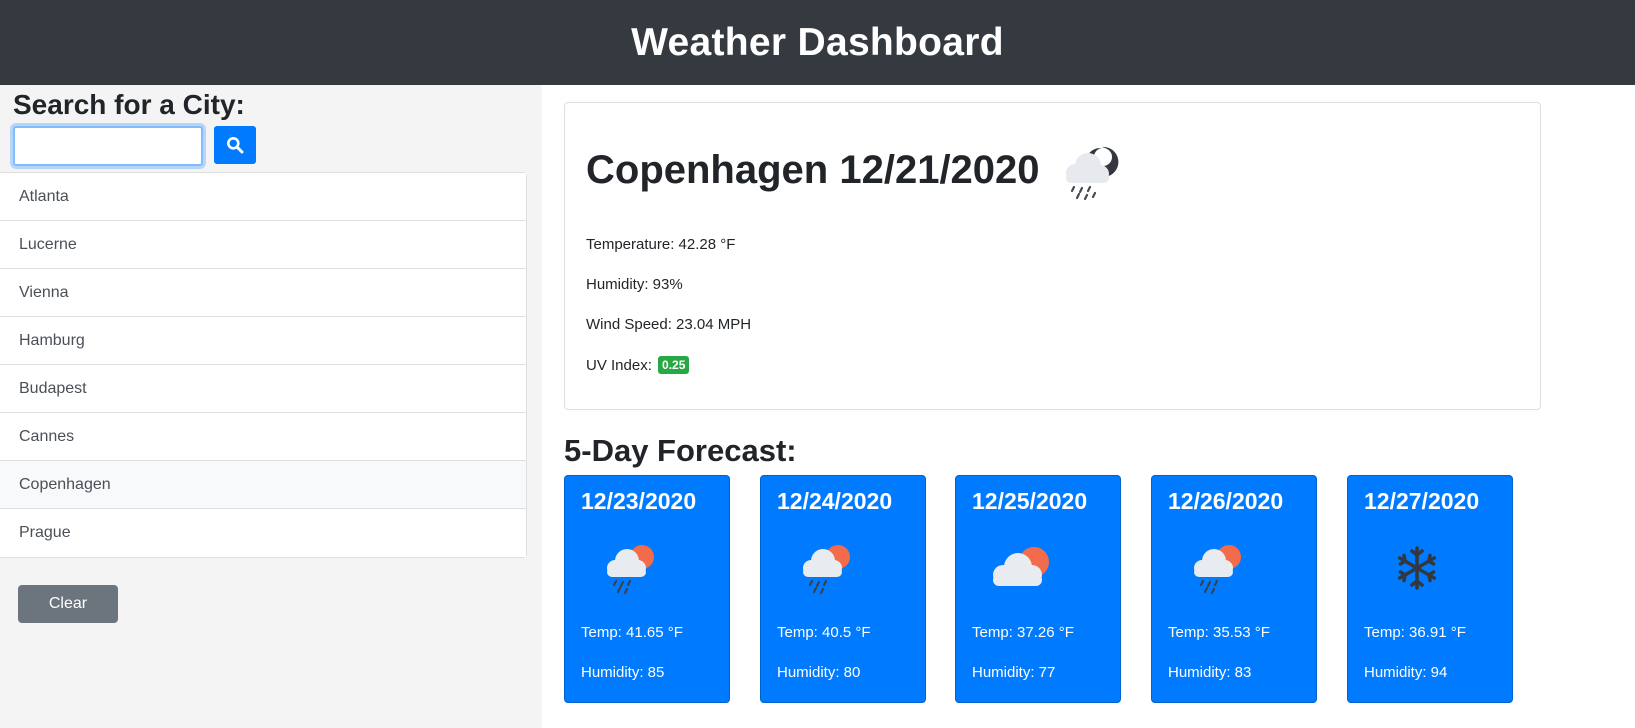 The image size is (1635, 728). Describe the element at coordinates (68, 604) in the screenshot. I see `clear-button: Clear` at that location.